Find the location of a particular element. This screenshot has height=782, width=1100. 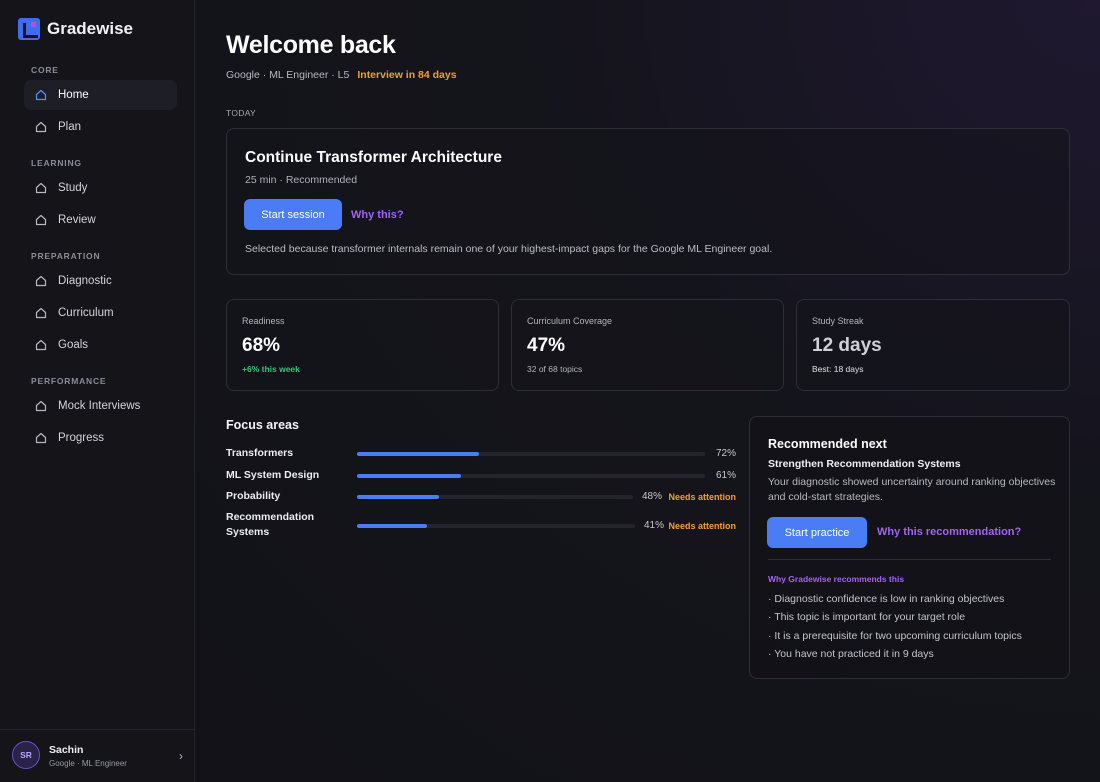

sidebar-item-home: Home is located at coordinates (100, 95).